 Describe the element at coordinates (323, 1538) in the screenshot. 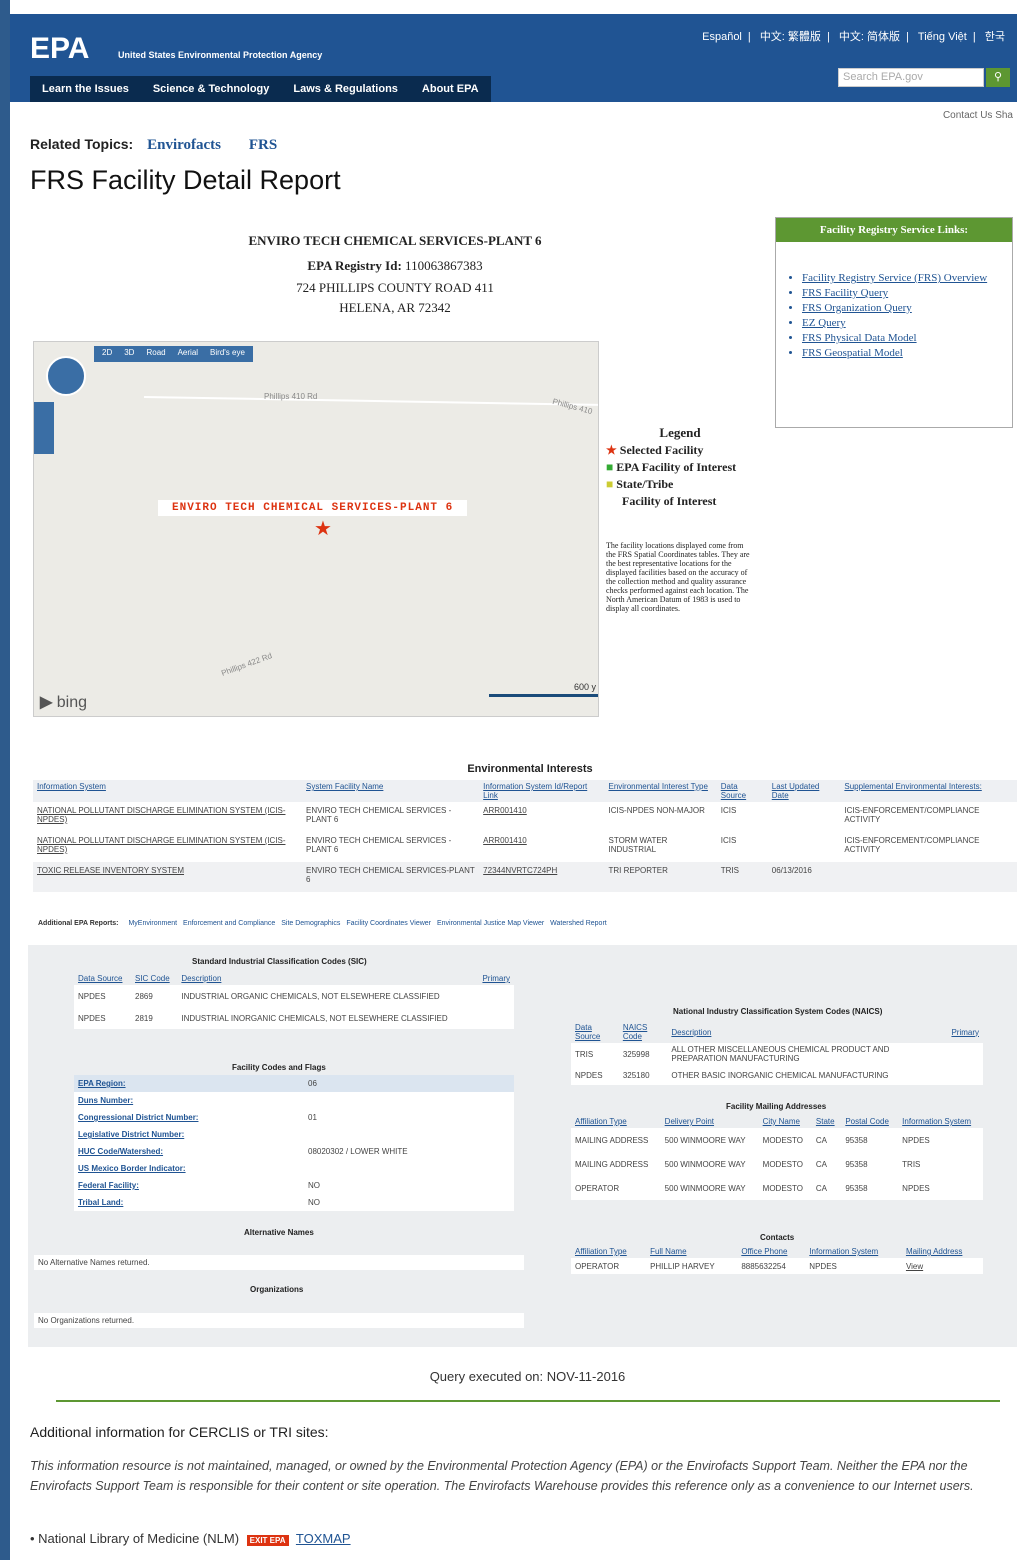

I see `toxmap-link: TOXMAP` at that location.